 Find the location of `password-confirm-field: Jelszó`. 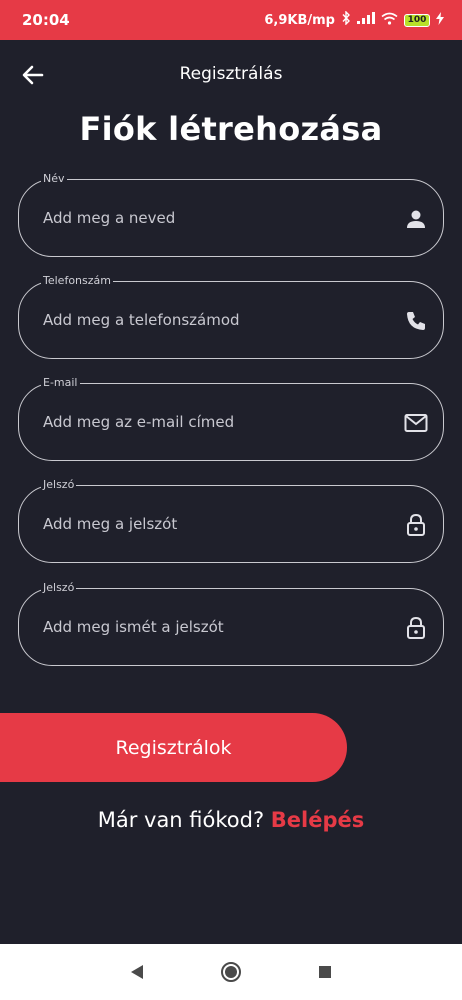

password-confirm-field: Jelszó is located at coordinates (231, 623).